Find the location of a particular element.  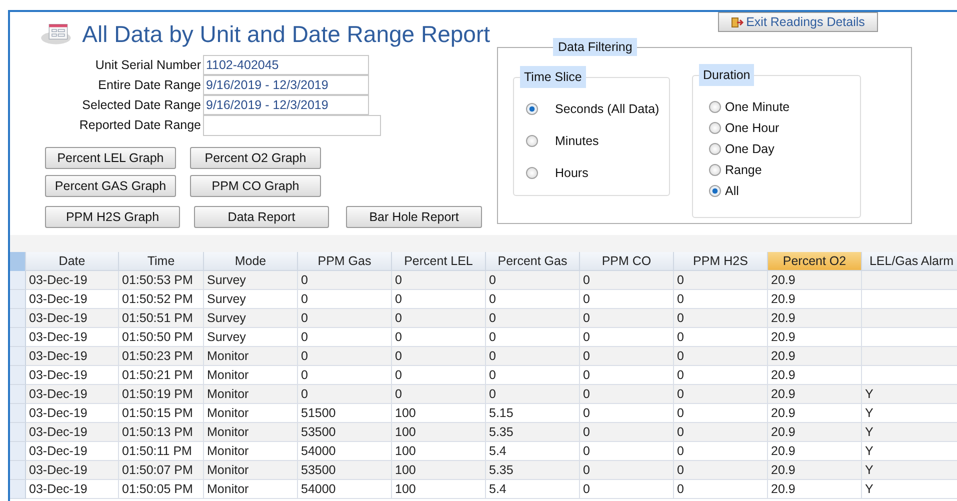

column-header: LEL/Gas Alarm is located at coordinates (909, 261).